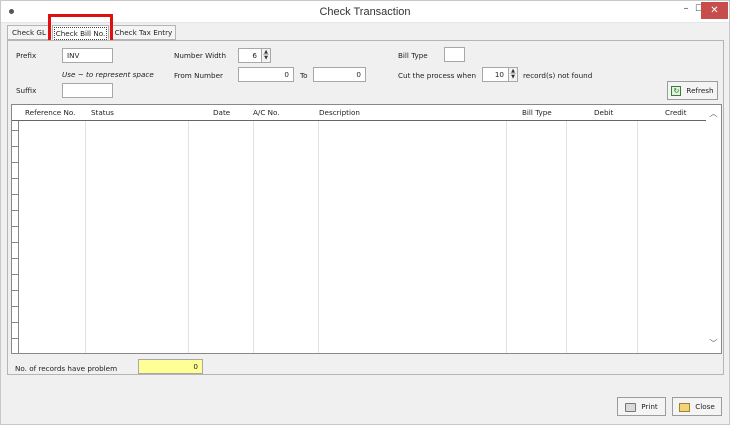 The height and width of the screenshot is (425, 730). I want to click on chevron-up-icon: ︿, so click(713, 114).